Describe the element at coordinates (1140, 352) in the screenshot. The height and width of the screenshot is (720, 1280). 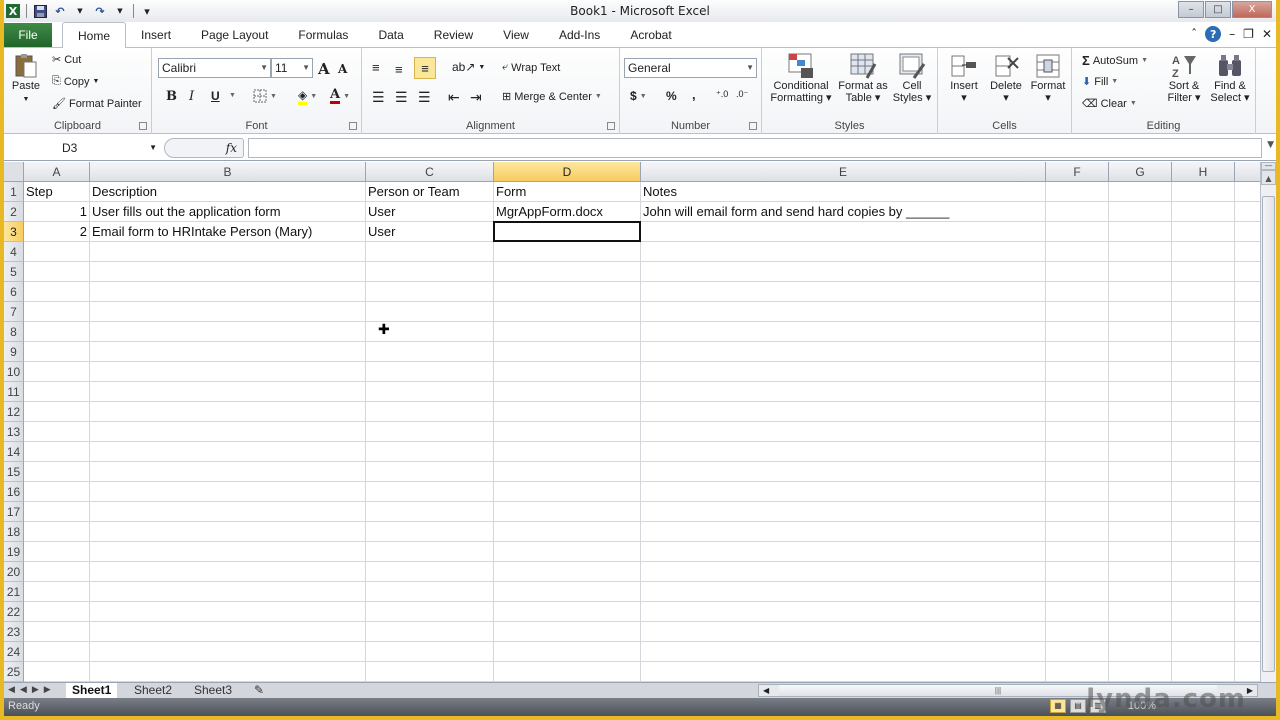
I see `cell-g9` at that location.